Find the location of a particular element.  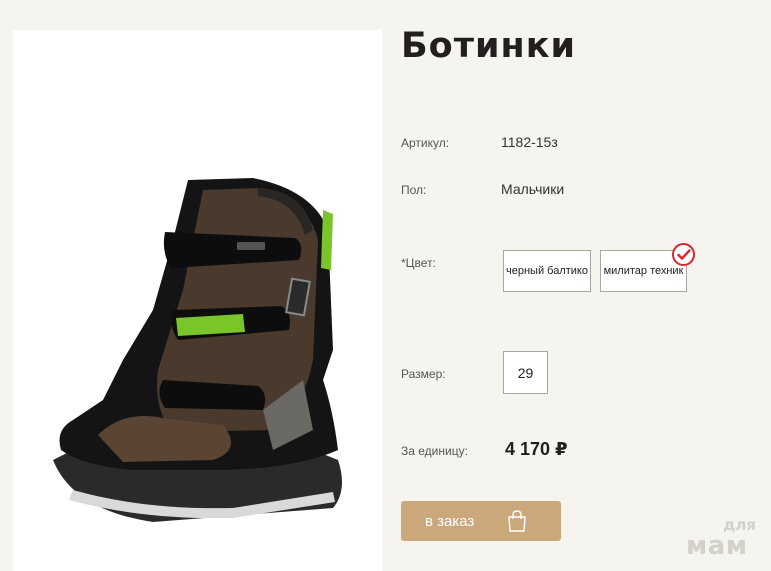

watermark-logo: для мам is located at coordinates (726, 539).